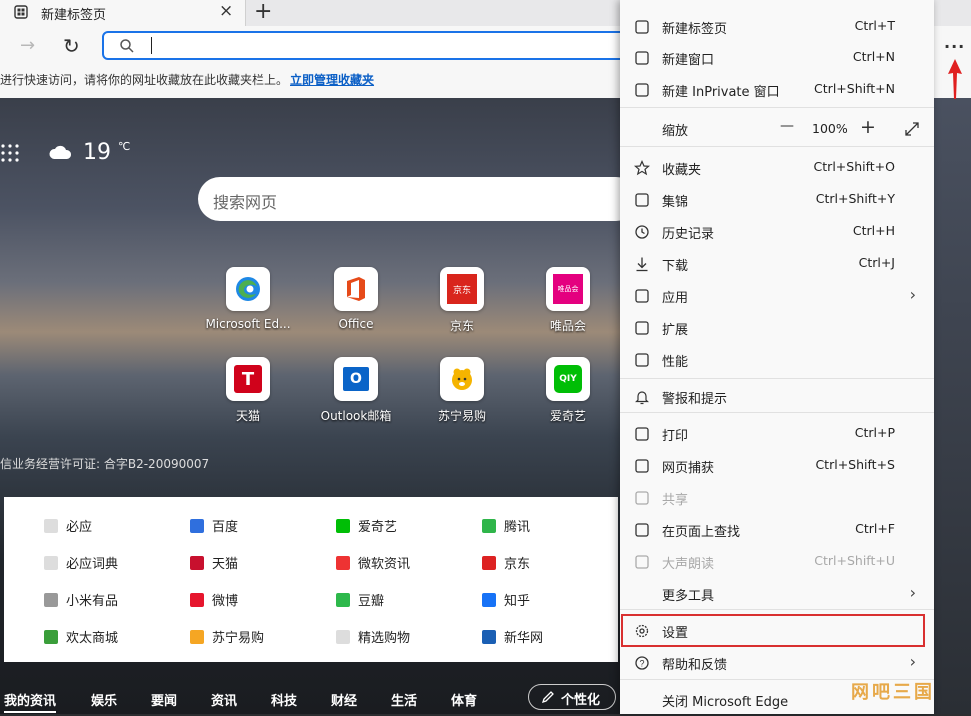 The width and height of the screenshot is (971, 716). I want to click on feed-tab-finance: 财经, so click(344, 699).